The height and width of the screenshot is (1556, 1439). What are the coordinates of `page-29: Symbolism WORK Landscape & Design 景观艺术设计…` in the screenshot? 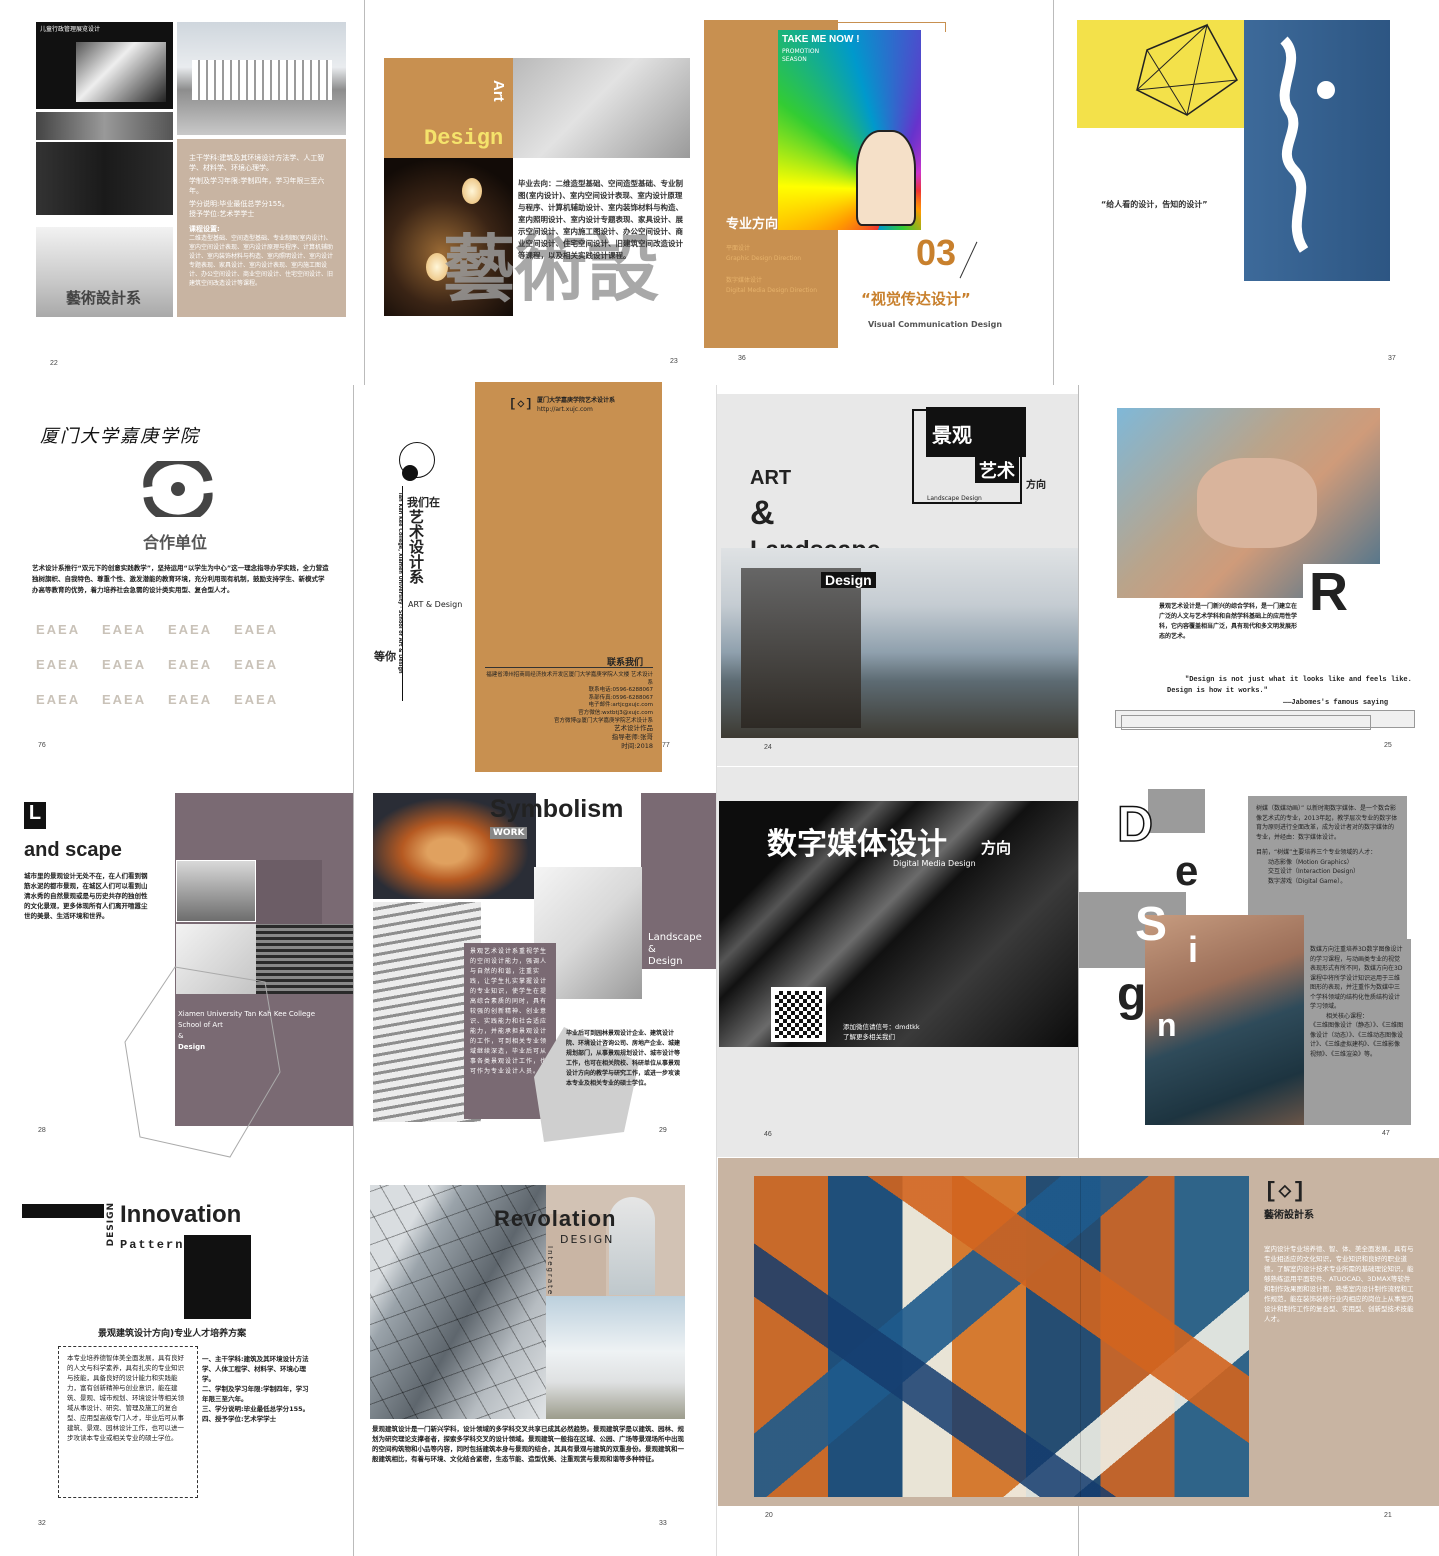 It's located at (535, 961).